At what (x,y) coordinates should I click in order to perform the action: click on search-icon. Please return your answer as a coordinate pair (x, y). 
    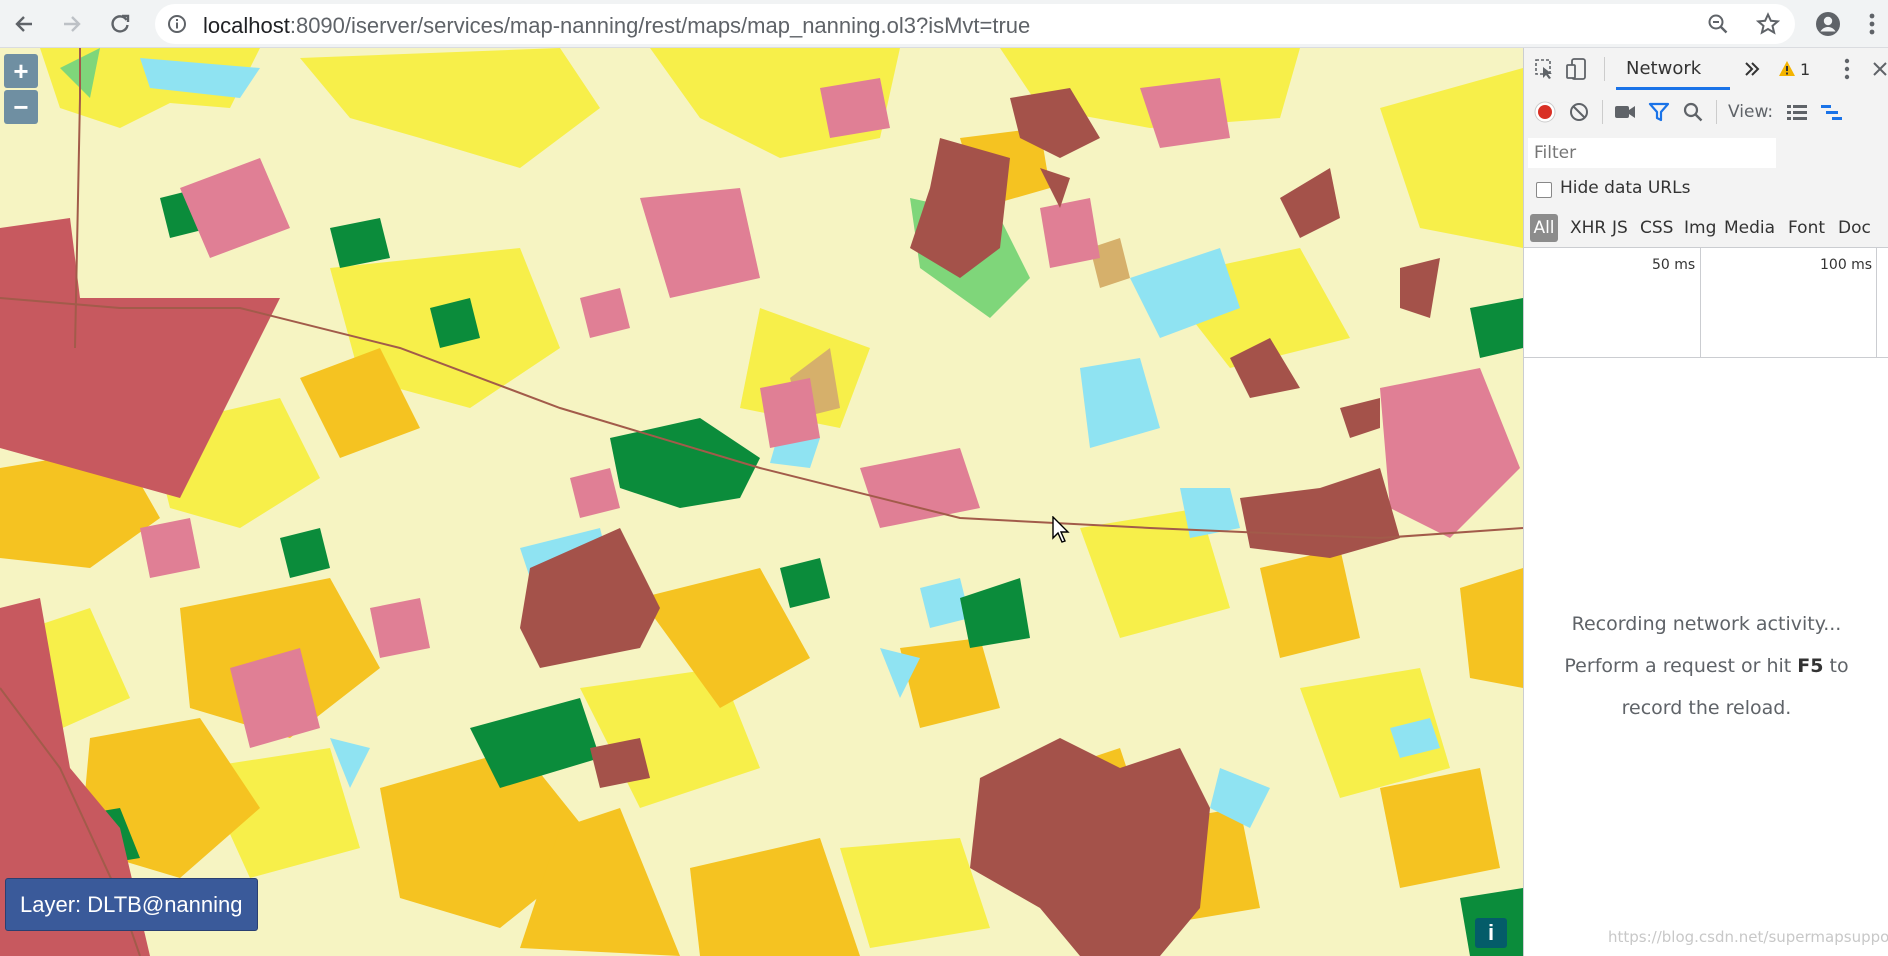
    Looking at the image, I should click on (1693, 112).